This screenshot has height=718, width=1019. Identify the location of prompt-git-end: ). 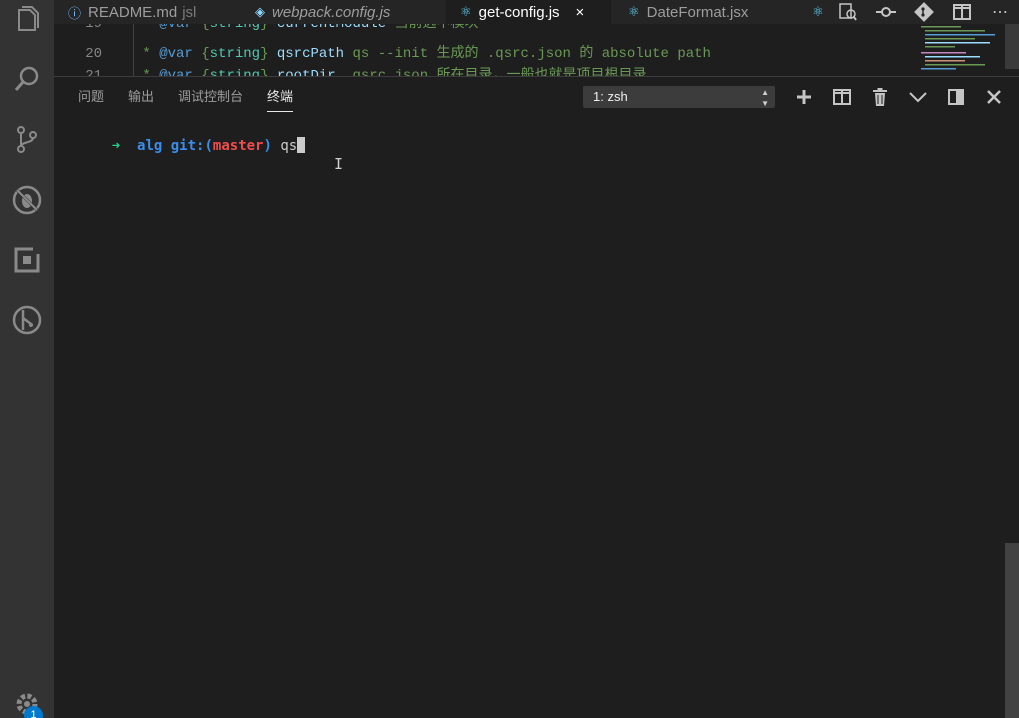
(267, 146).